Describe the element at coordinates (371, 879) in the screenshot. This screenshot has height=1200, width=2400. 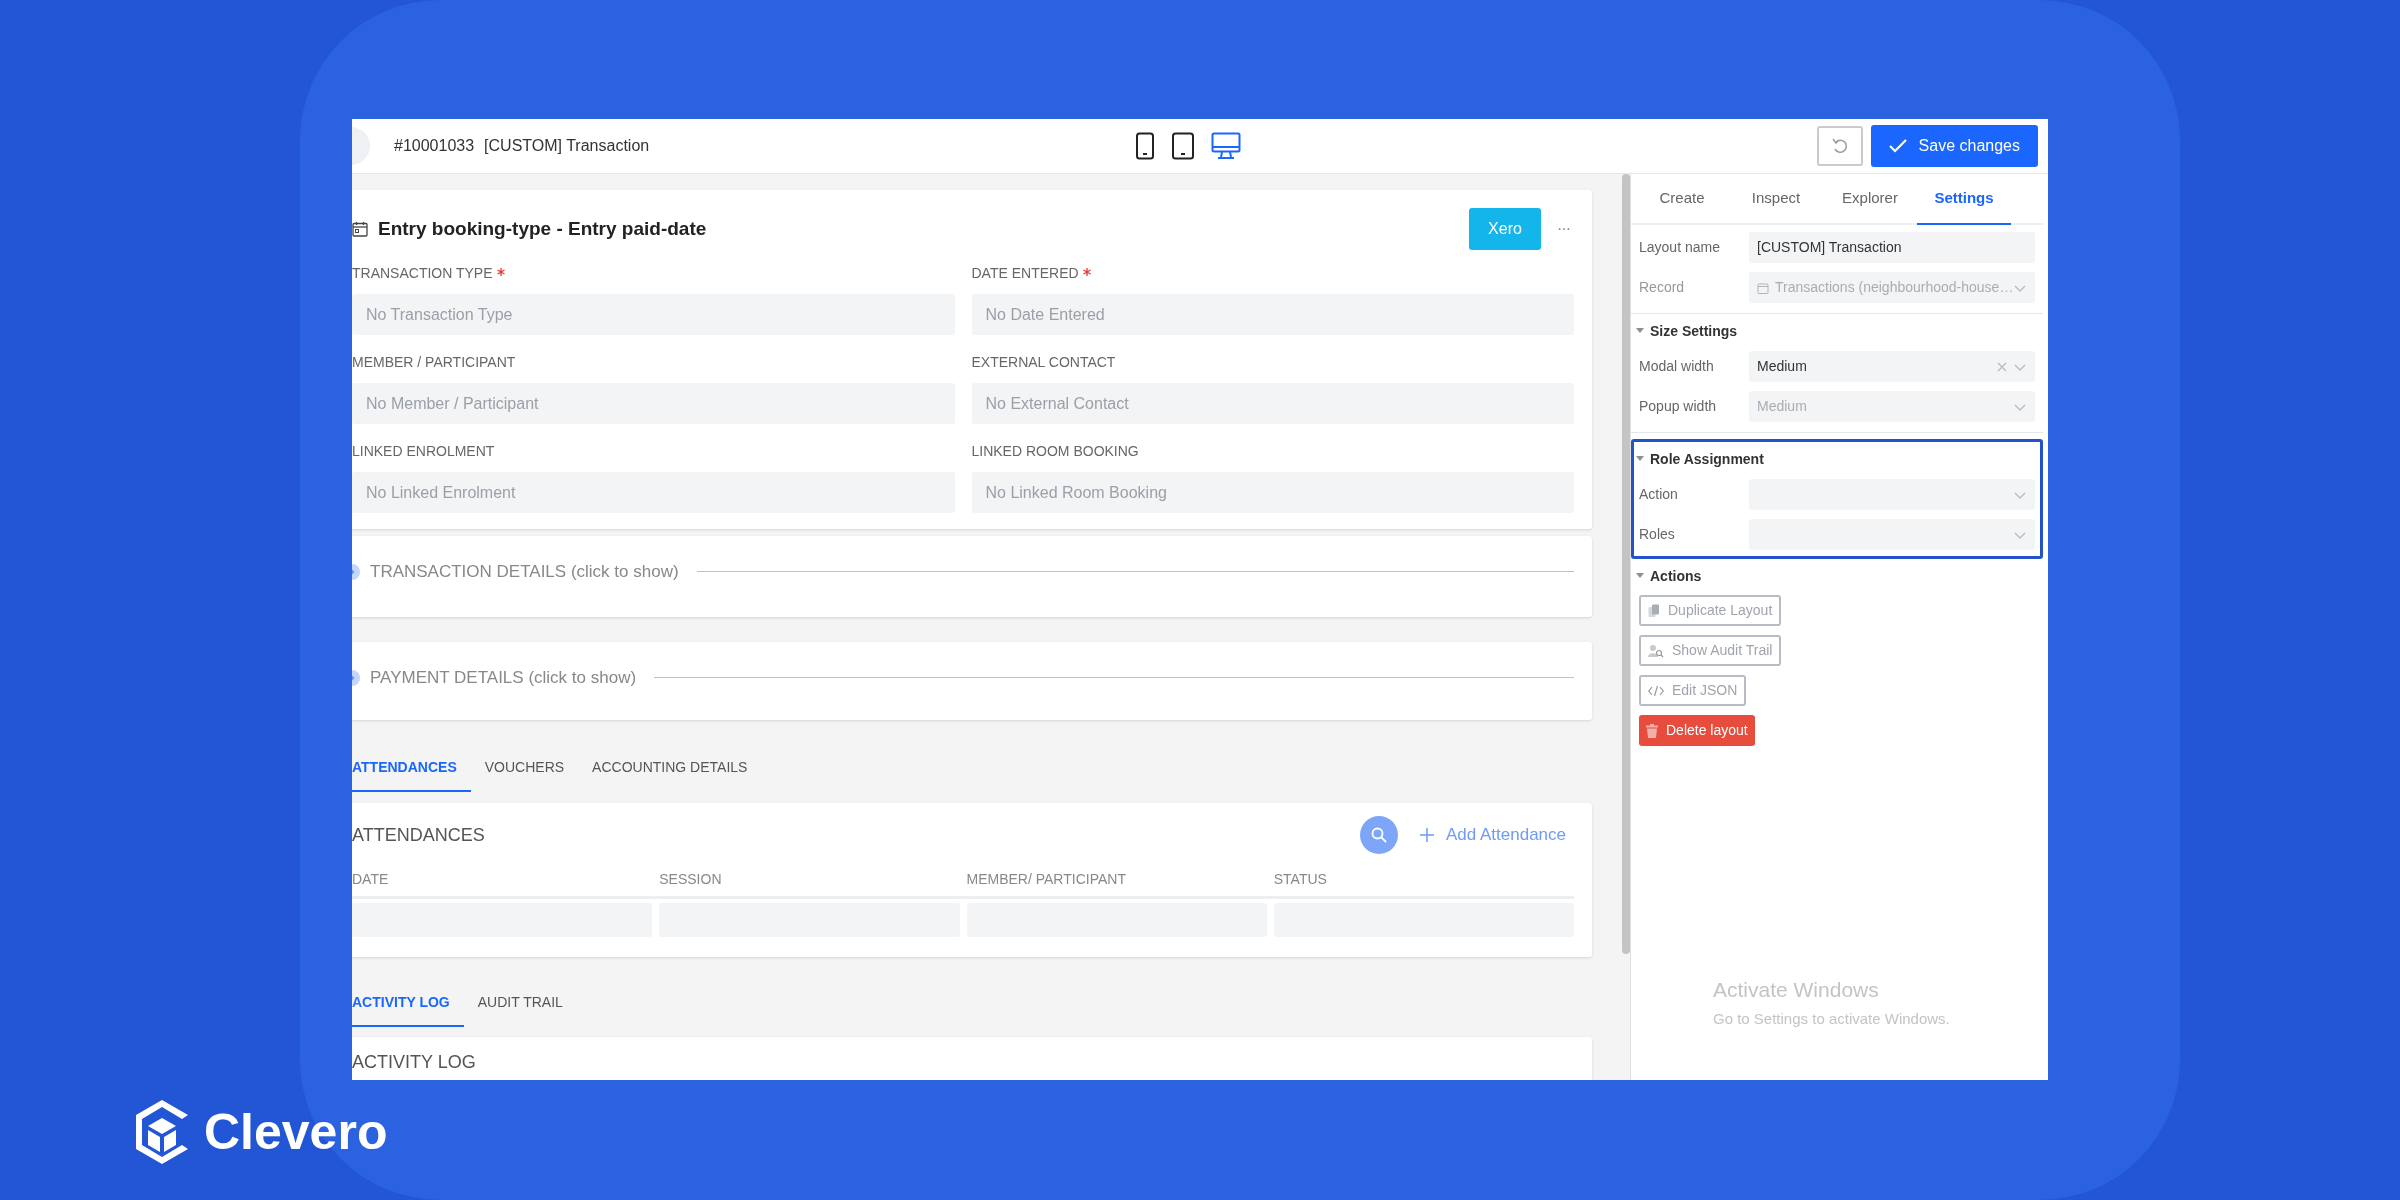
I see `column-header: DATE` at that location.